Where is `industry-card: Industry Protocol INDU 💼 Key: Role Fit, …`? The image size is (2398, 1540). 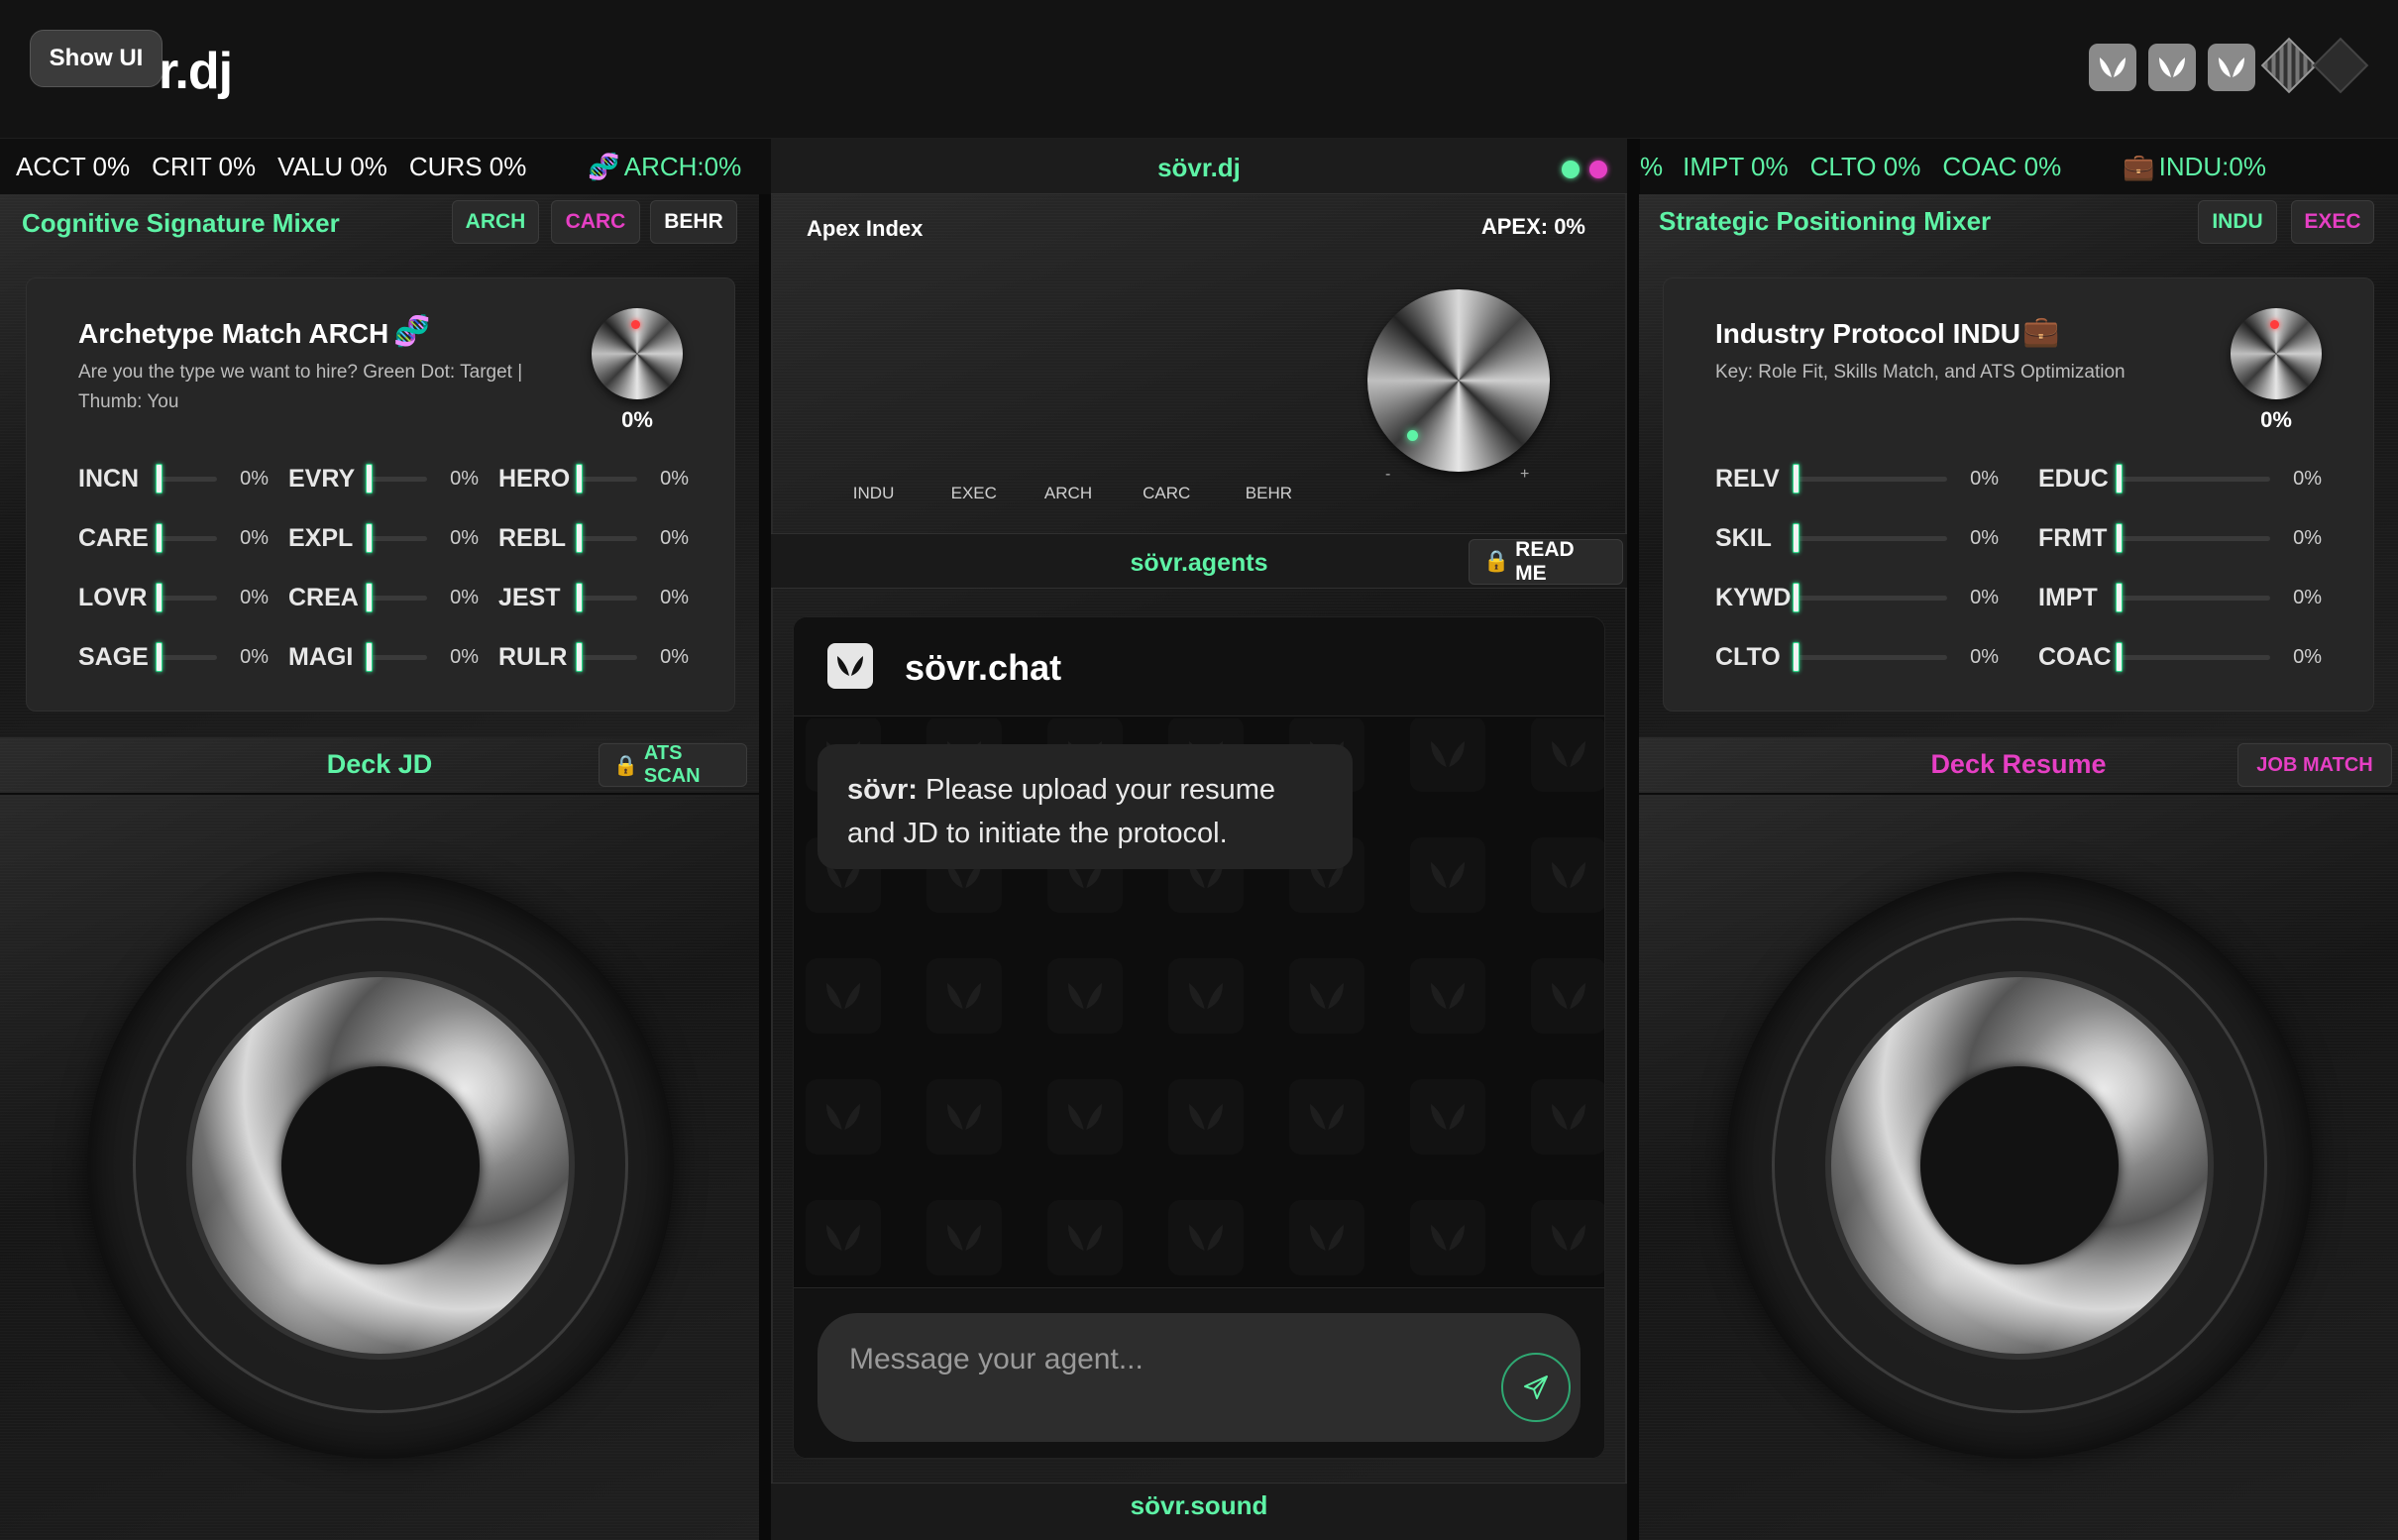 industry-card: Industry Protocol INDU 💼 Key: Role Fit, … is located at coordinates (2018, 494).